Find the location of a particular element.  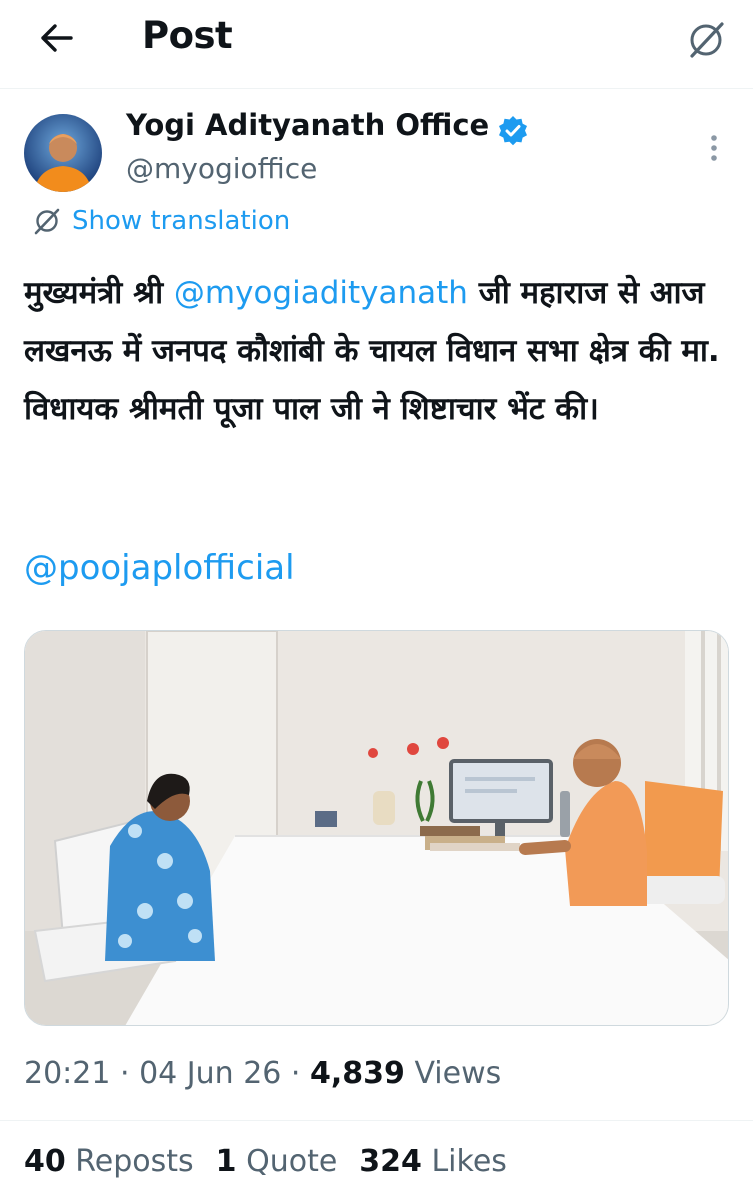

likes-label: Likes is located at coordinates (469, 1161).